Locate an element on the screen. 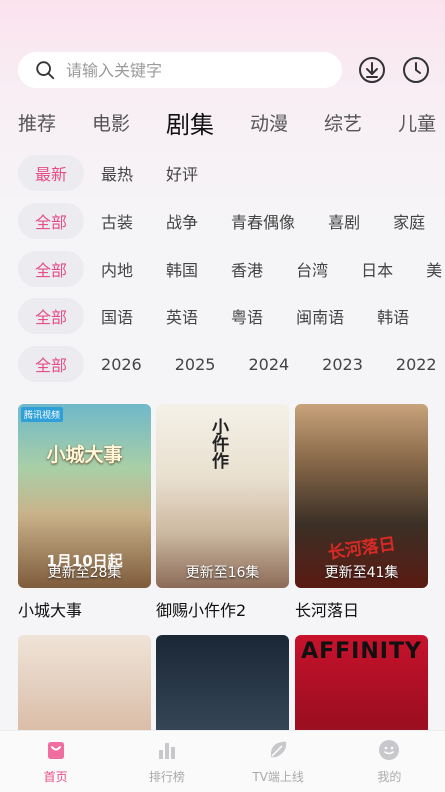  episode-caption: 更新至16集 is located at coordinates (222, 573).